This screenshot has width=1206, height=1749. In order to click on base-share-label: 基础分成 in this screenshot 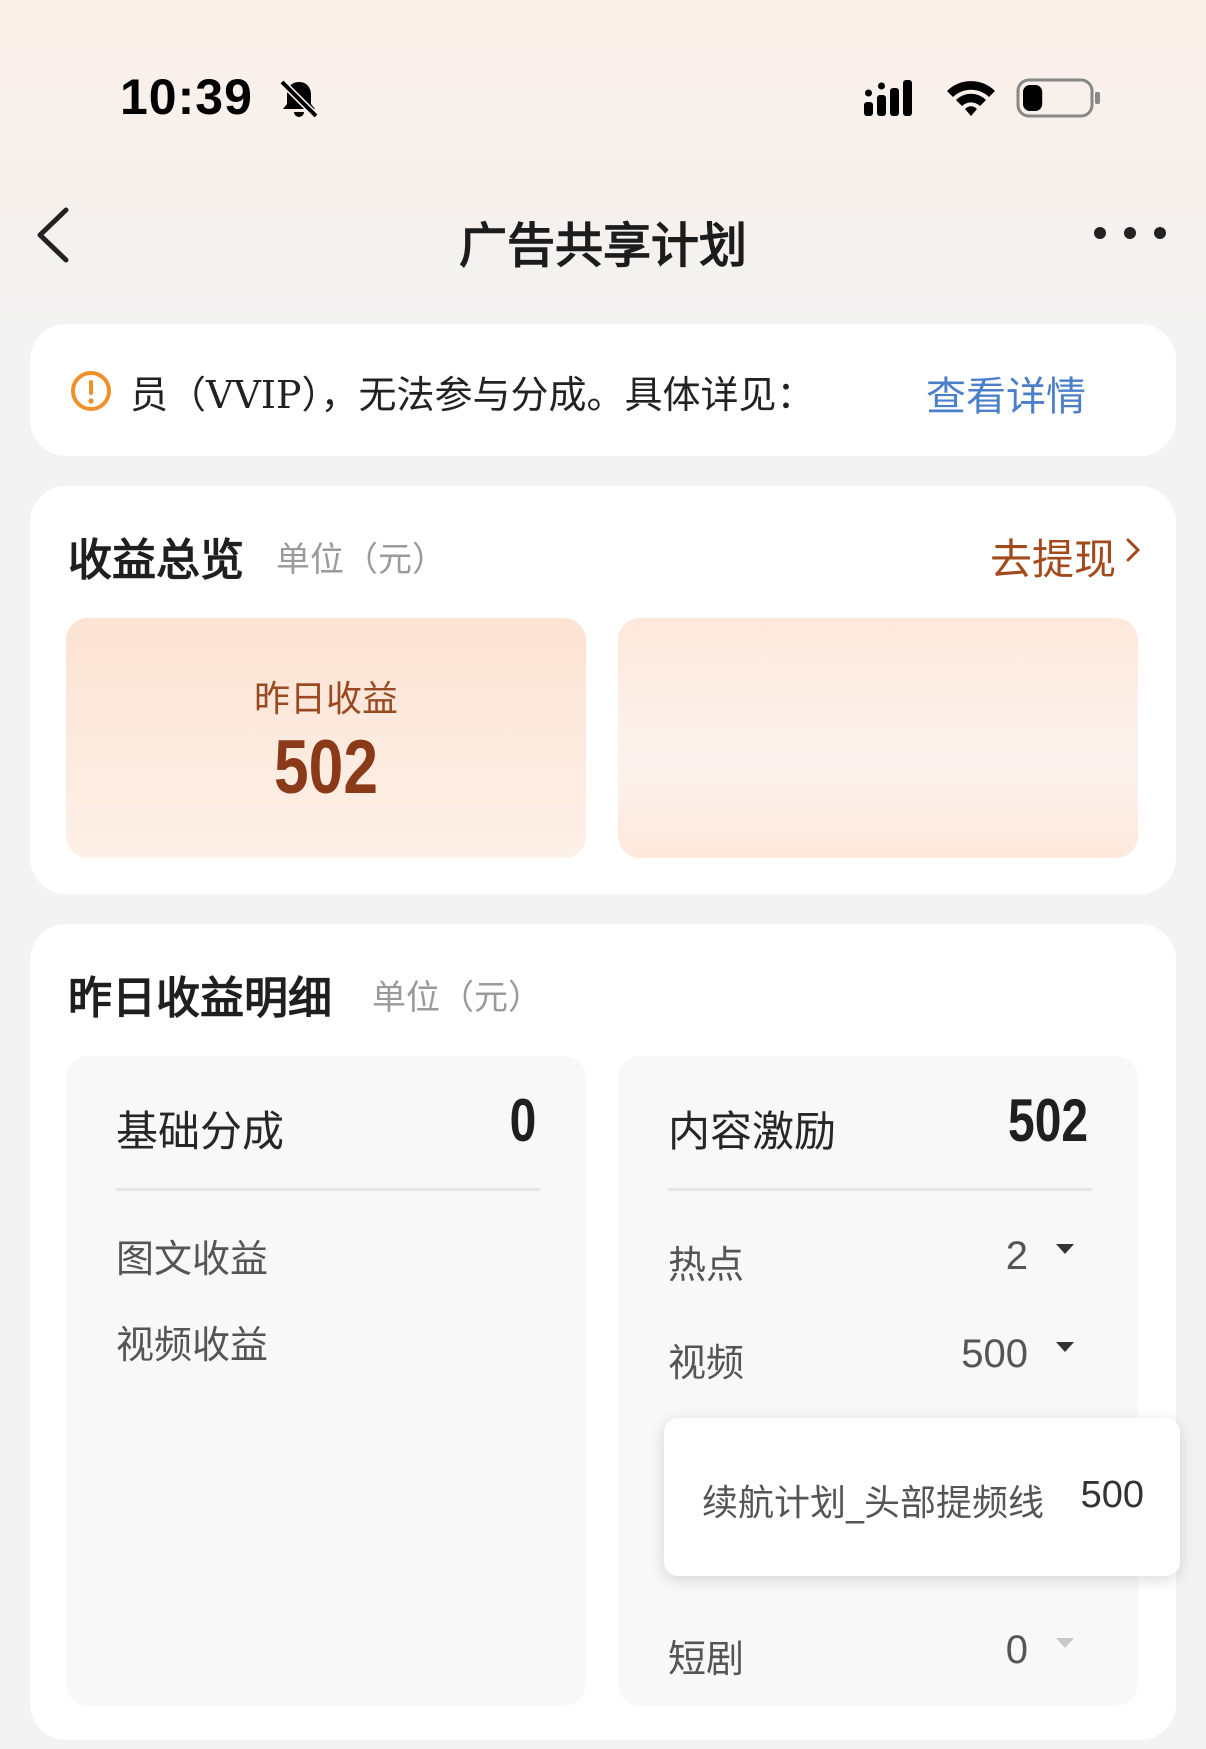, I will do `click(200, 1131)`.